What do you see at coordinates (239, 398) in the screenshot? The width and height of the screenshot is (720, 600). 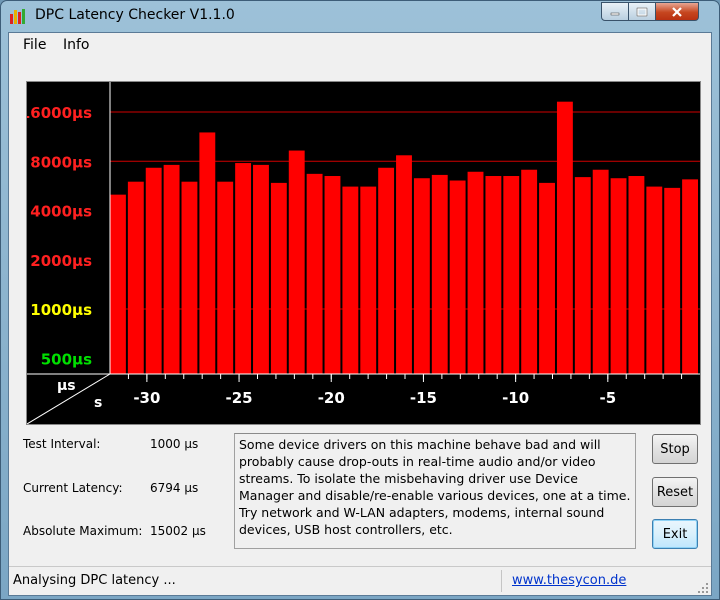 I see `x-tick-label: -25` at bounding box center [239, 398].